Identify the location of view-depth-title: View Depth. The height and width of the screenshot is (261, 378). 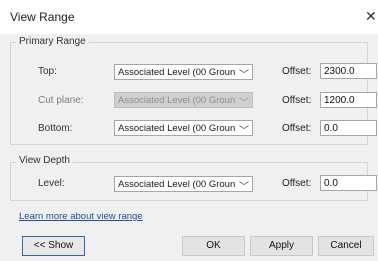
(44, 160).